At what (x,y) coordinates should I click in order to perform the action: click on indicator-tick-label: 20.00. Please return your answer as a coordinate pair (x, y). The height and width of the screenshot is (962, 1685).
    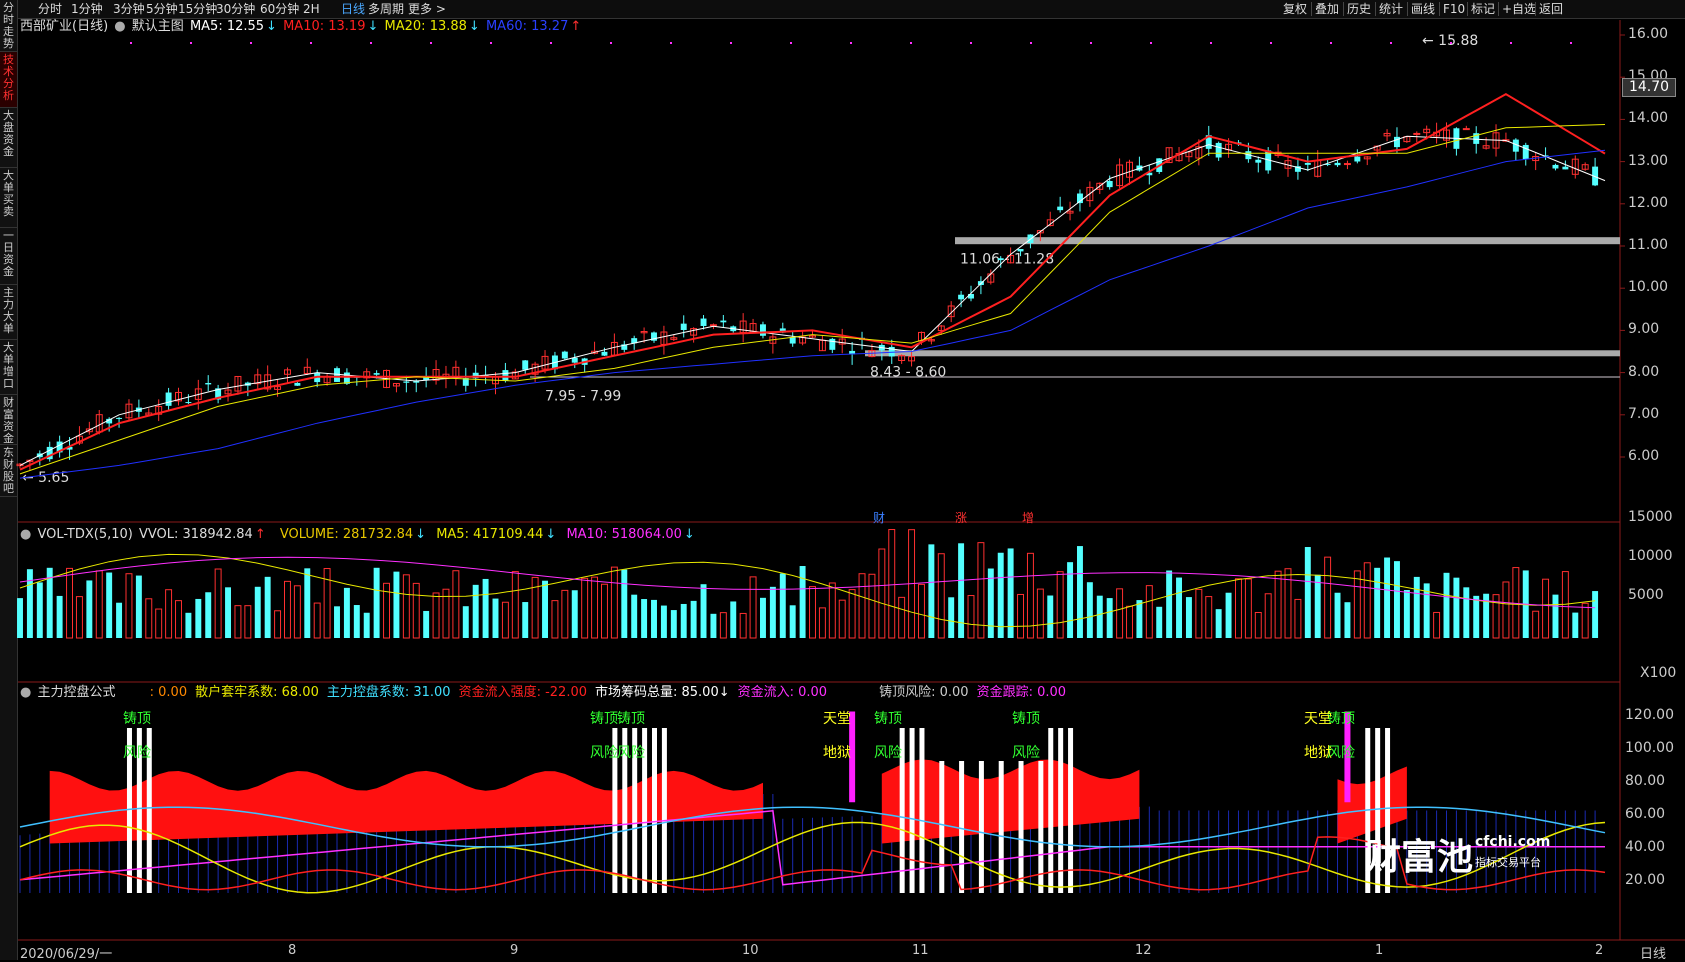
    Looking at the image, I should click on (1645, 880).